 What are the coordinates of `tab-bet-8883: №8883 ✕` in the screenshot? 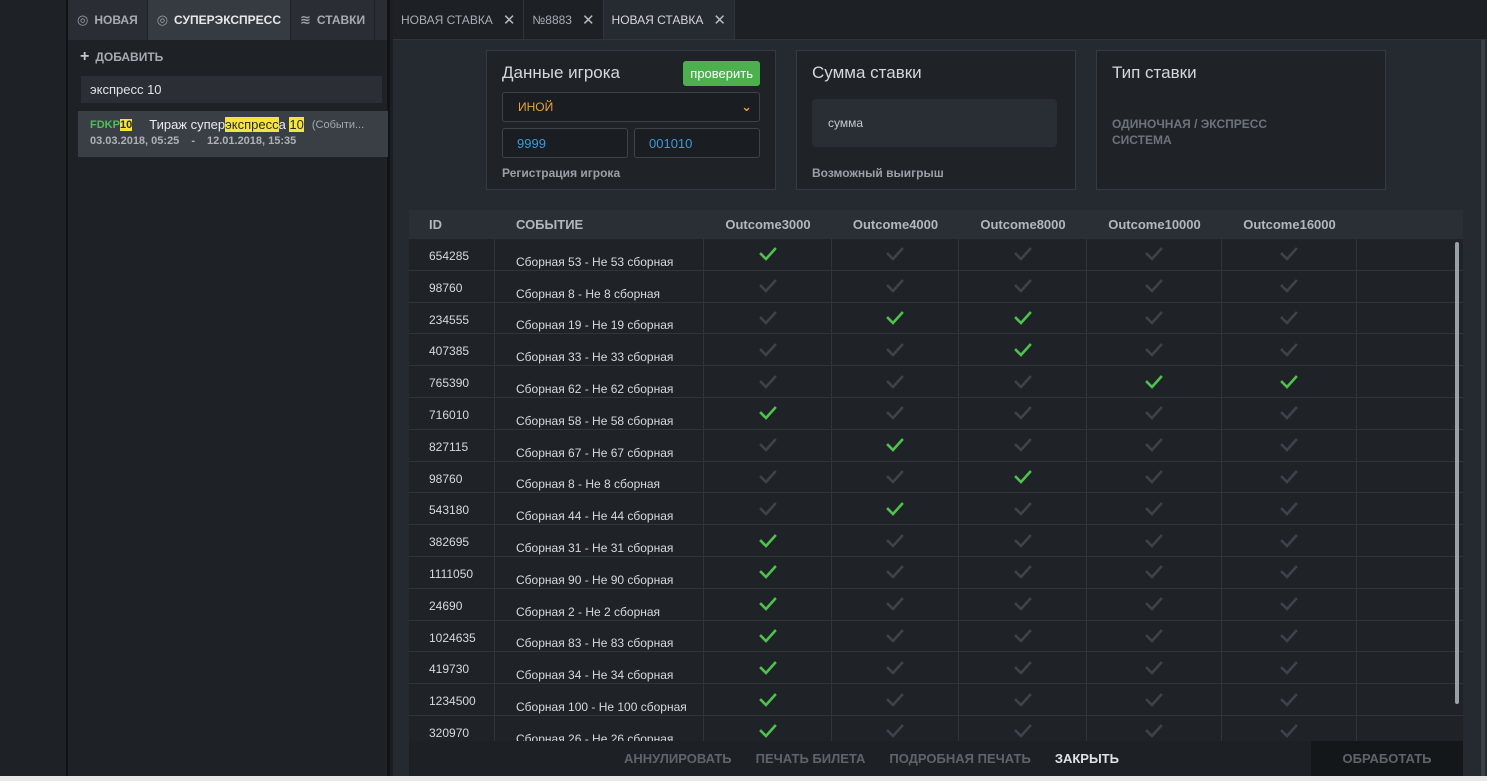 It's located at (564, 19).